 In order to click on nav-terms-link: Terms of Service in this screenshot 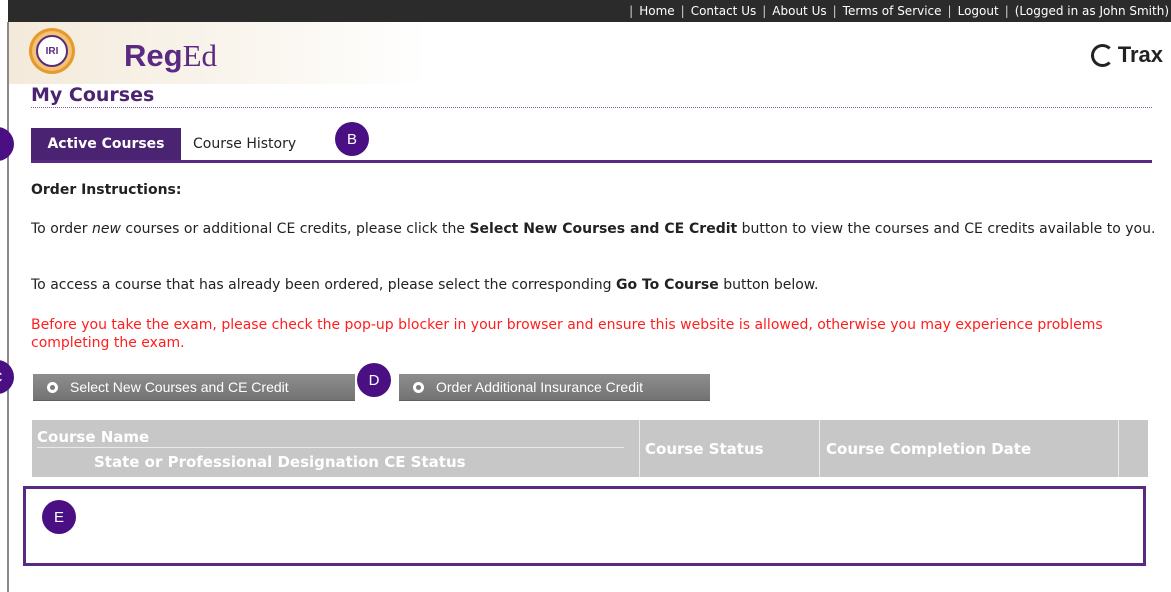, I will do `click(892, 11)`.